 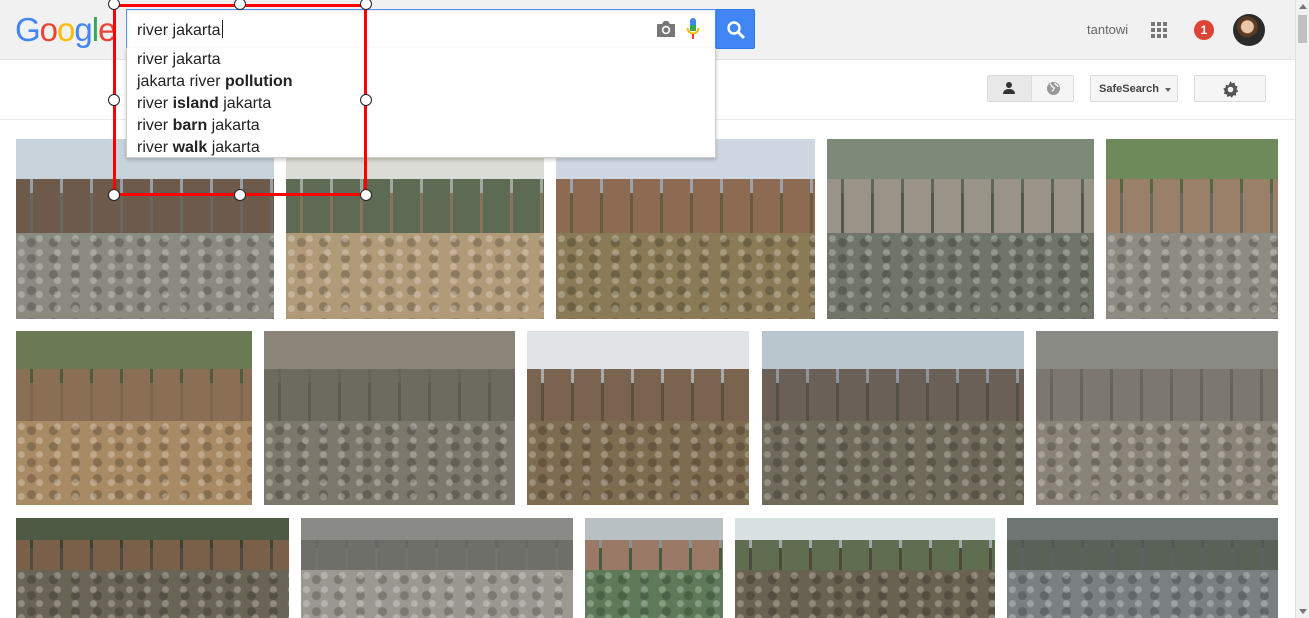 I want to click on account-username: tantowi, so click(x=1107, y=29).